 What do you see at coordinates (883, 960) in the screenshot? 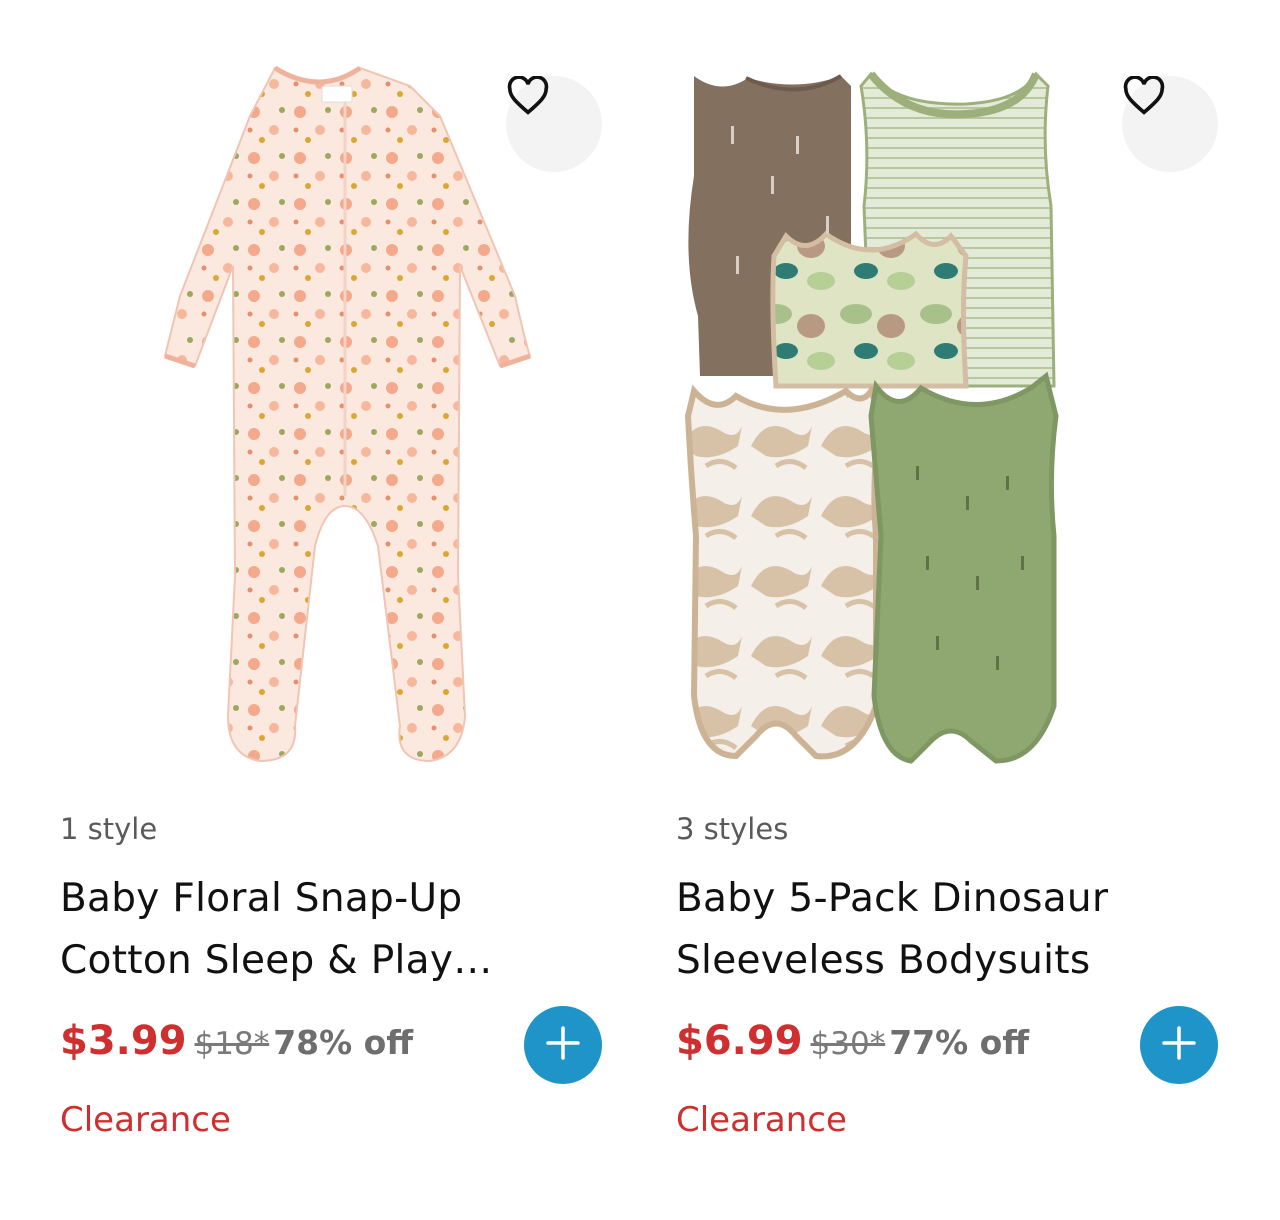
I see `product-title-line: Sleeveless Bodysuits` at bounding box center [883, 960].